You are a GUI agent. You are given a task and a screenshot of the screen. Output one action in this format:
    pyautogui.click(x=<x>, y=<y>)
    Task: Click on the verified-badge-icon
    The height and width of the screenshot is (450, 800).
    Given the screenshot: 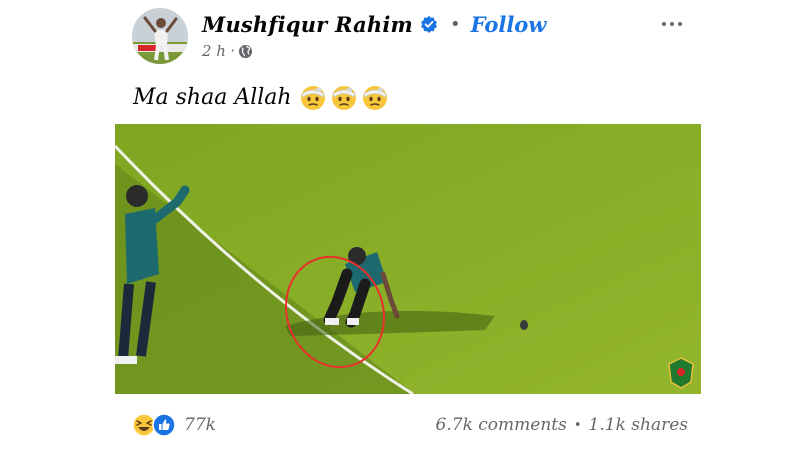 What is the action you would take?
    pyautogui.click(x=429, y=24)
    